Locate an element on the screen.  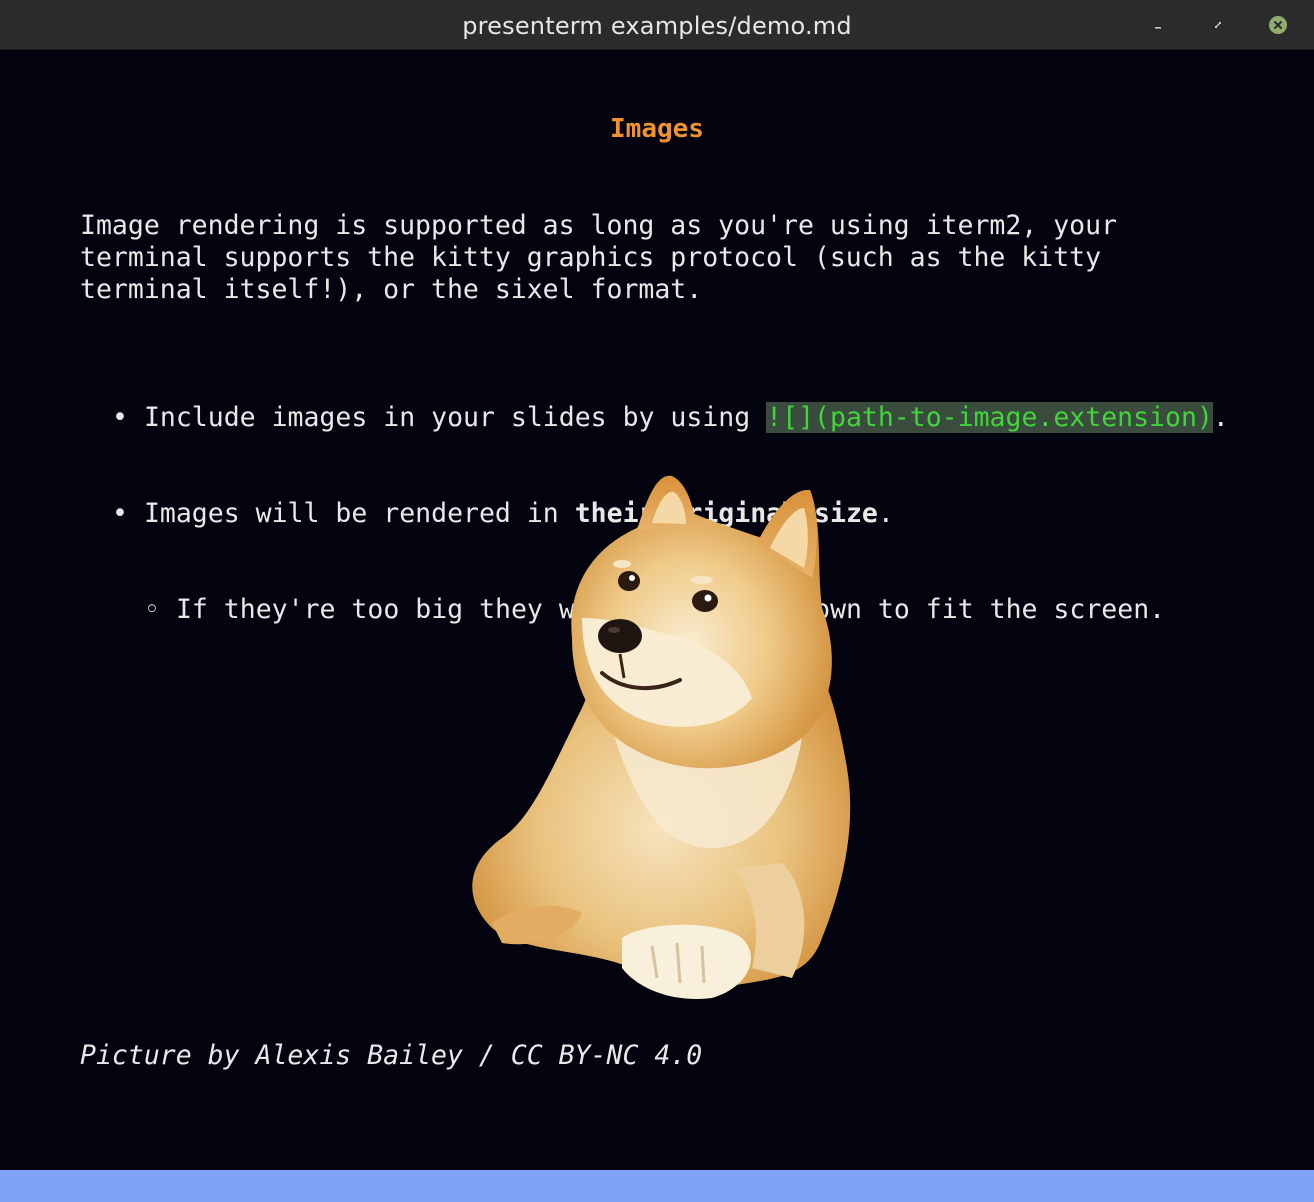
close-button is located at coordinates (1278, 25).